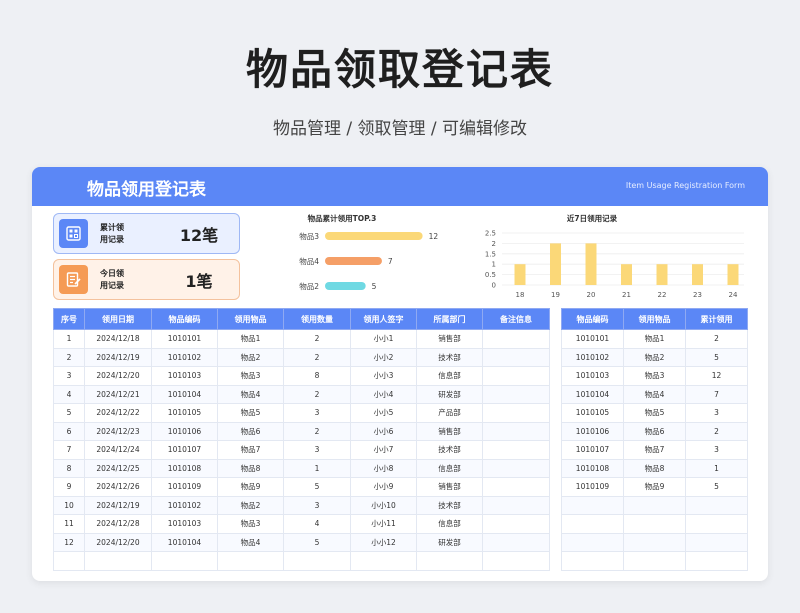 The width and height of the screenshot is (800, 613). What do you see at coordinates (250, 542) in the screenshot?
I see `table-cell: 物品4` at bounding box center [250, 542].